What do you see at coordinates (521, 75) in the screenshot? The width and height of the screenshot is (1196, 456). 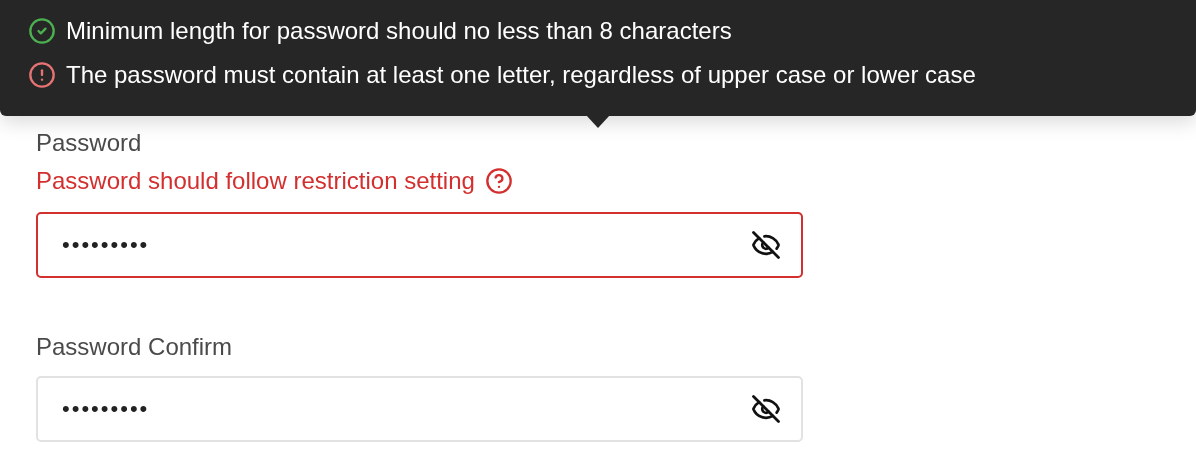 I see `rule-text: The password must contain at least one letter, regardless of upper case or lower case` at bounding box center [521, 75].